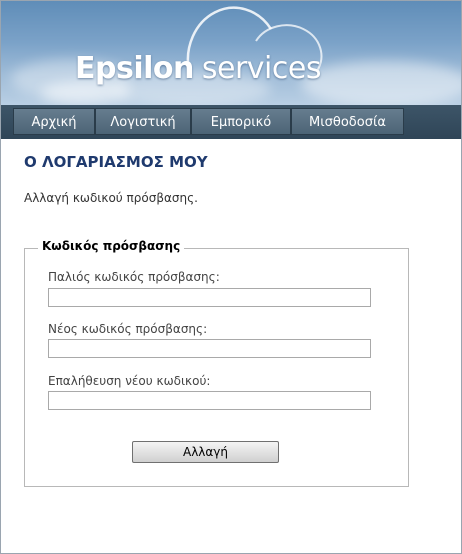  I want to click on company-logo: Epsilon services, so click(198, 71).